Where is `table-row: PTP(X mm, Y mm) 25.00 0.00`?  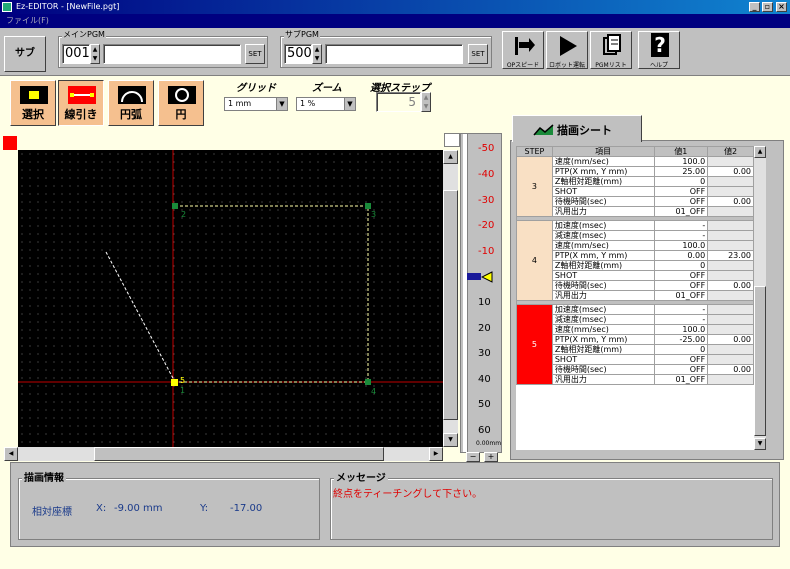
table-row: PTP(X mm, Y mm) 25.00 0.00 is located at coordinates (635, 171).